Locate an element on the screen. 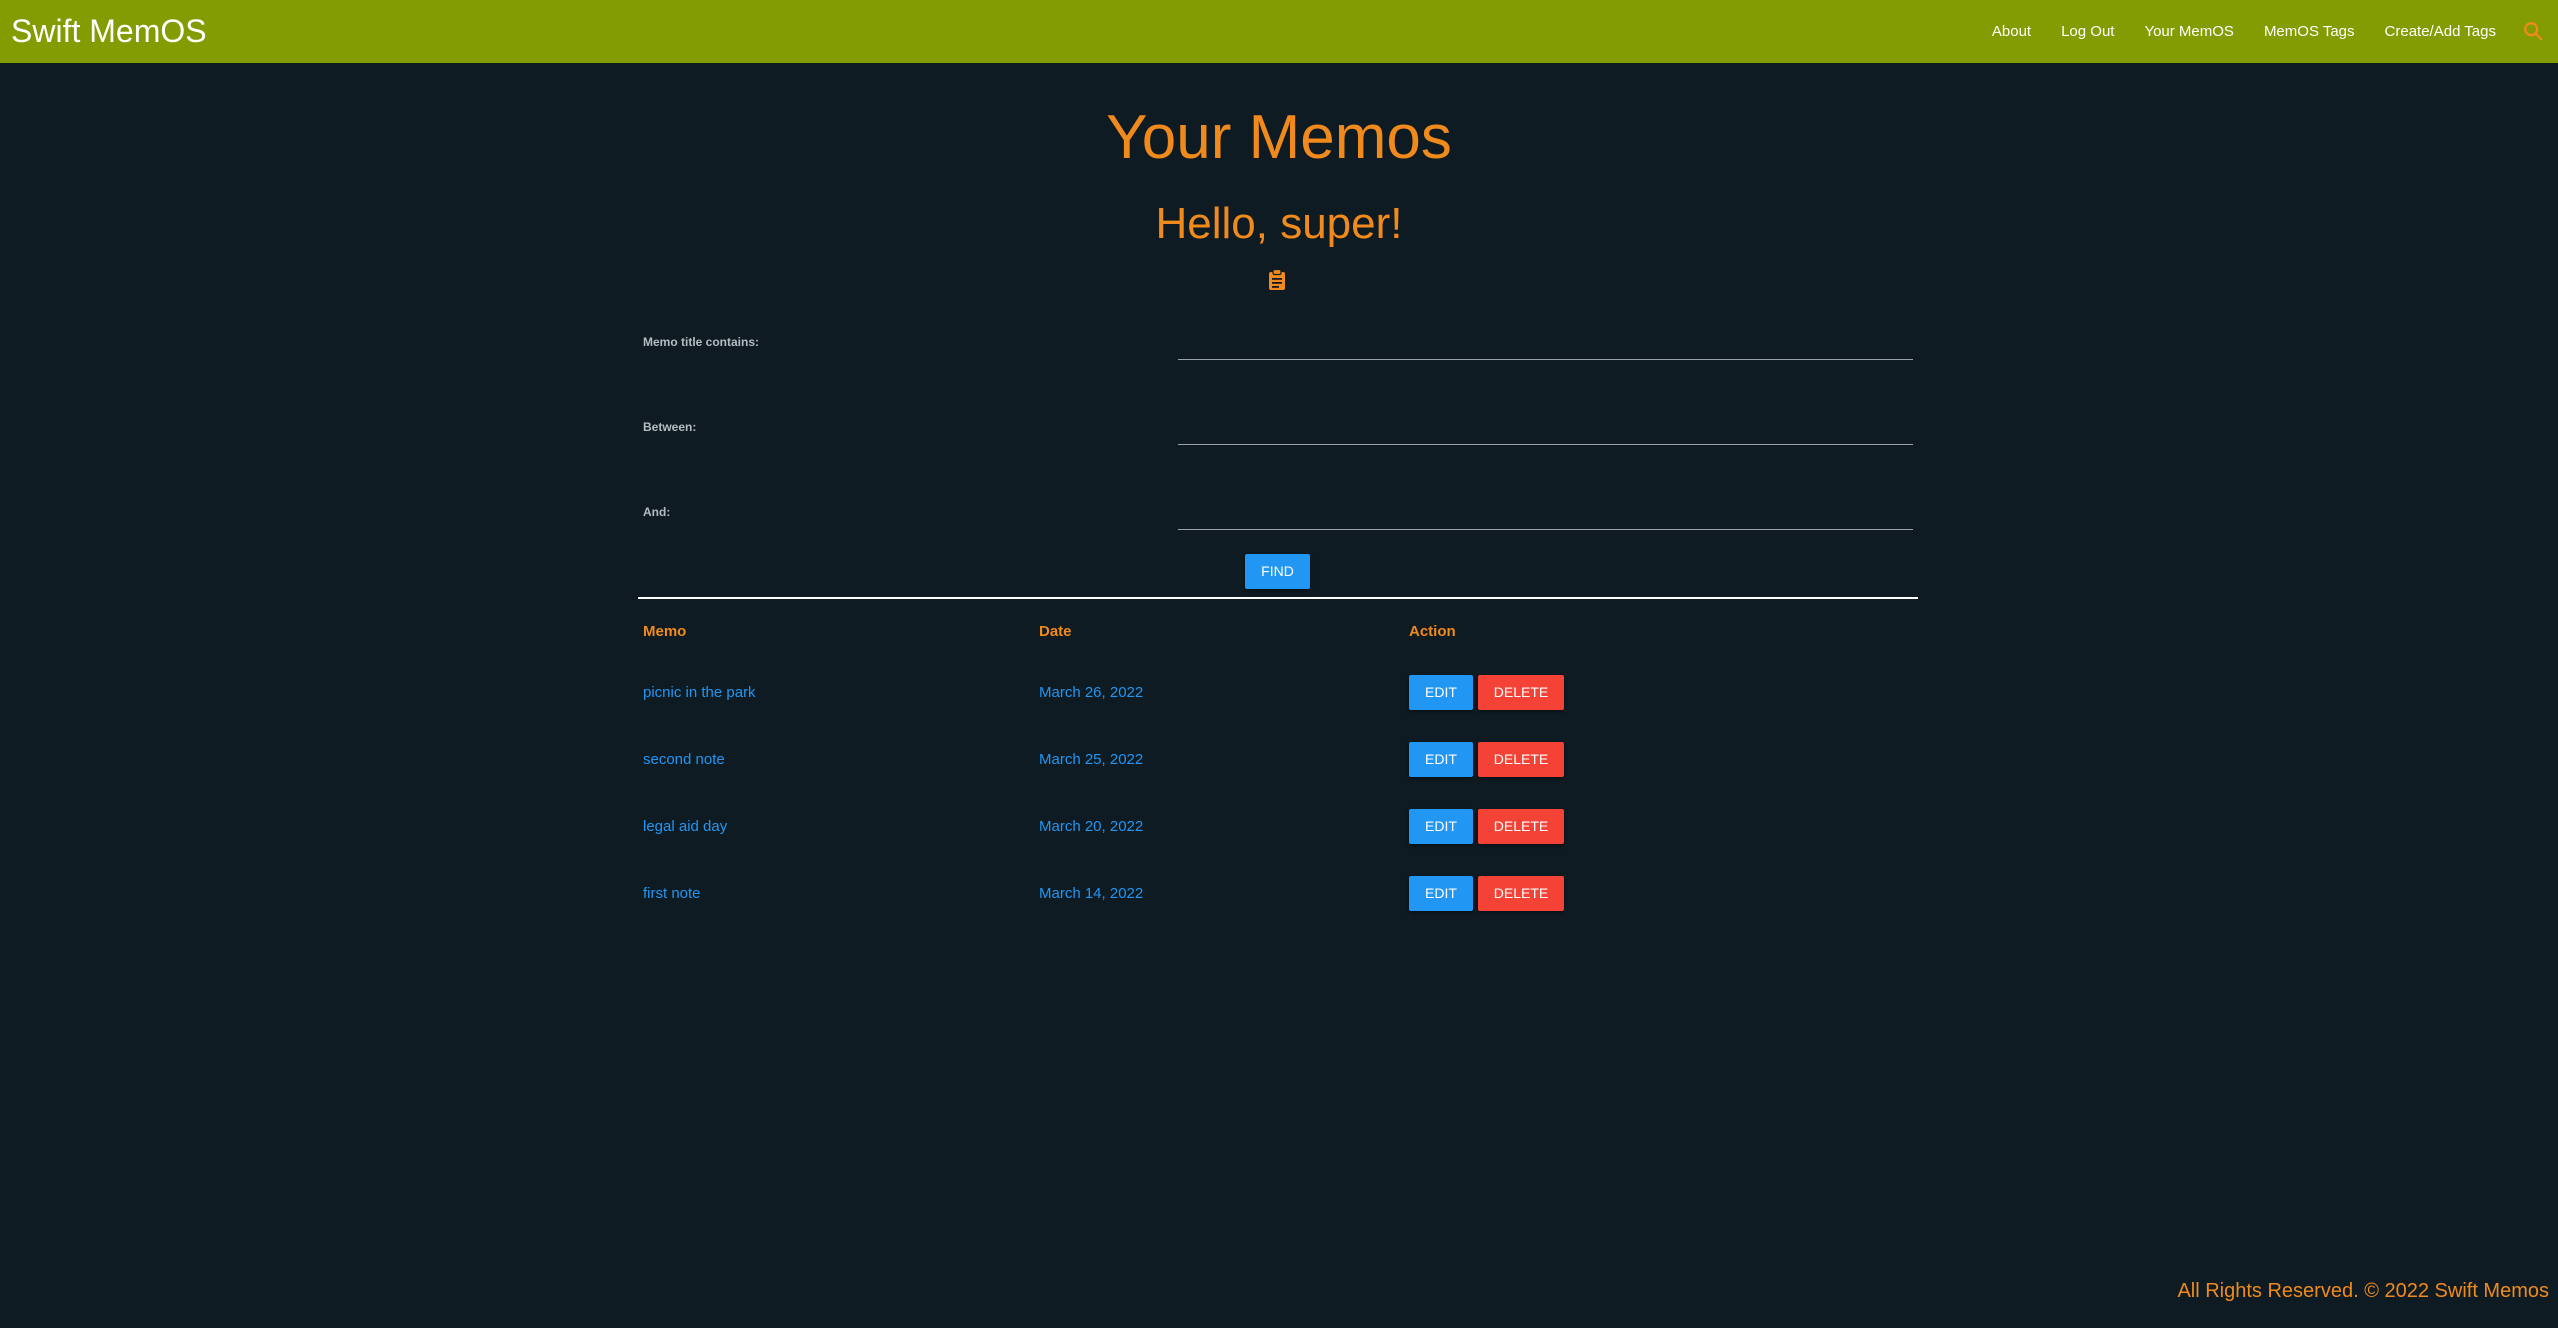 The width and height of the screenshot is (2558, 1328). nav-link-your-memos: Your MemOS is located at coordinates (2188, 31).